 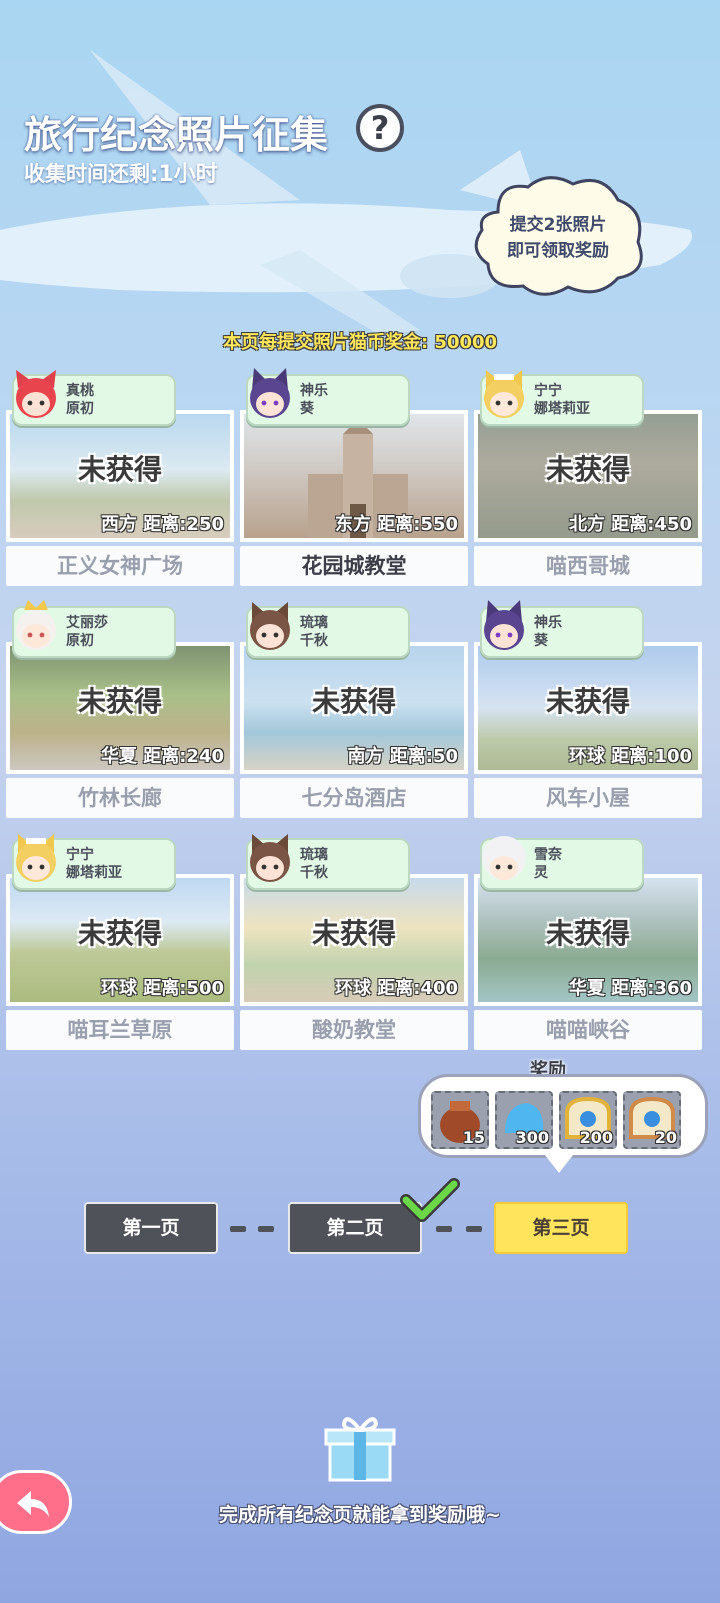 What do you see at coordinates (120, 798) in the screenshot?
I see `place-name: 竹林长廊` at bounding box center [120, 798].